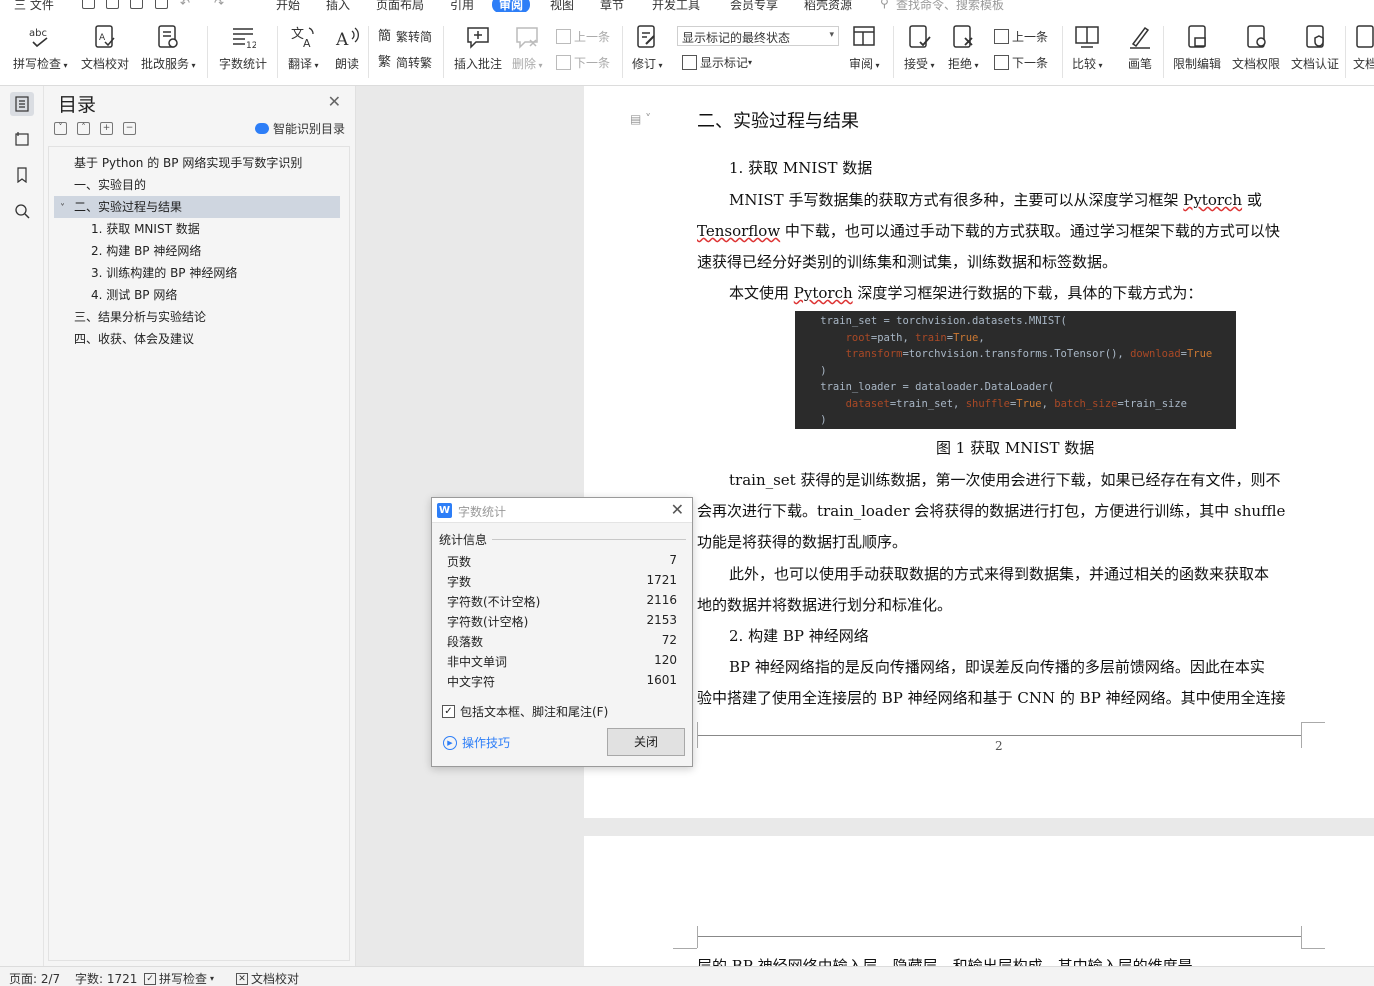  Describe the element at coordinates (1087, 48) in the screenshot. I see `compare-button: 比较 ▾` at that location.